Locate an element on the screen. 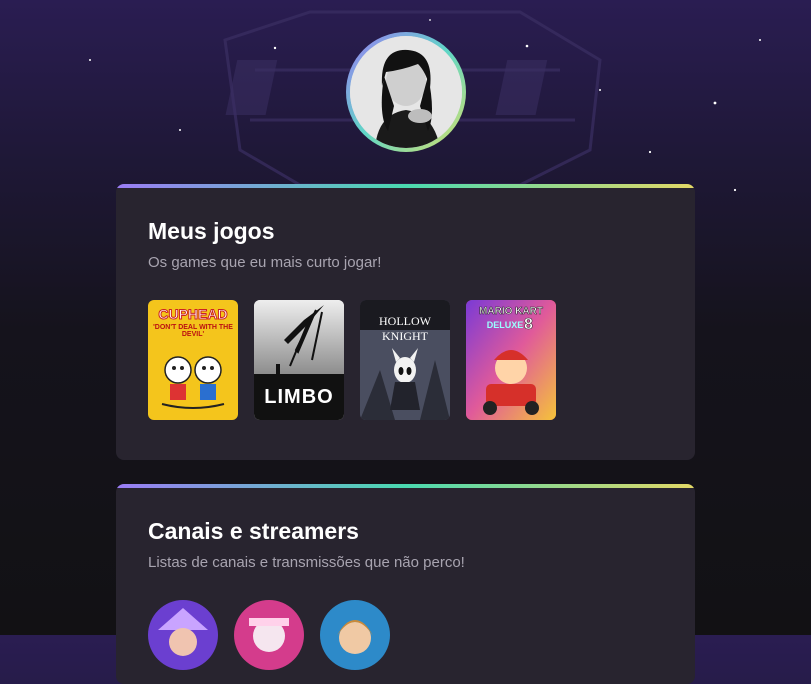 The width and height of the screenshot is (811, 684). game-hollow-knight: HOLLOW KNIGHT is located at coordinates (405, 360).